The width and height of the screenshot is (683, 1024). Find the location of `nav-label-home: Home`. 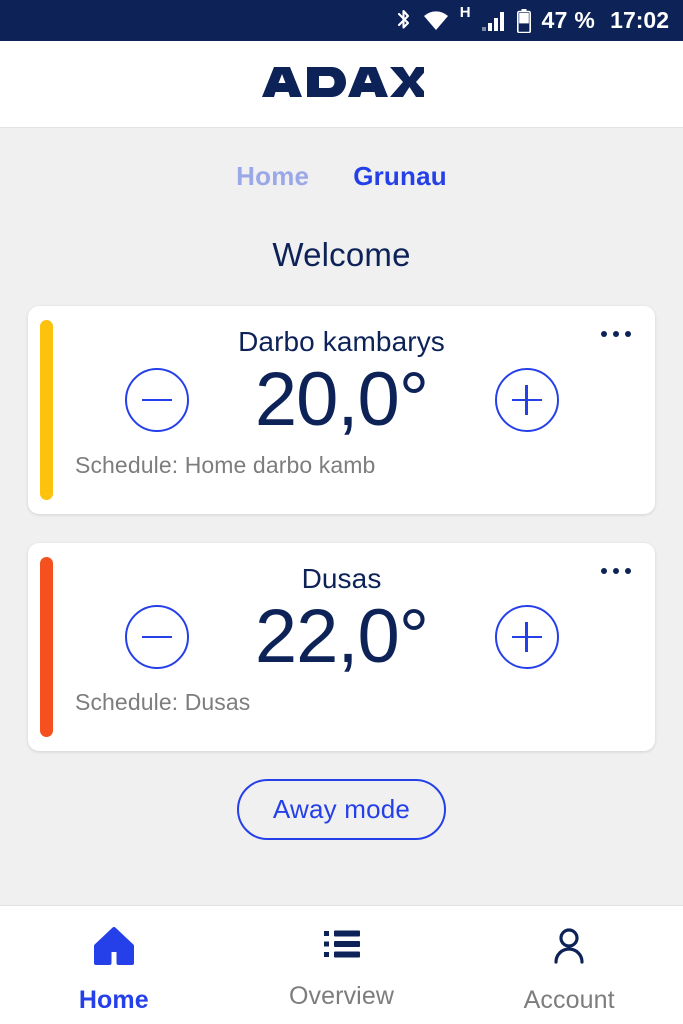

nav-label-home: Home is located at coordinates (113, 1000).